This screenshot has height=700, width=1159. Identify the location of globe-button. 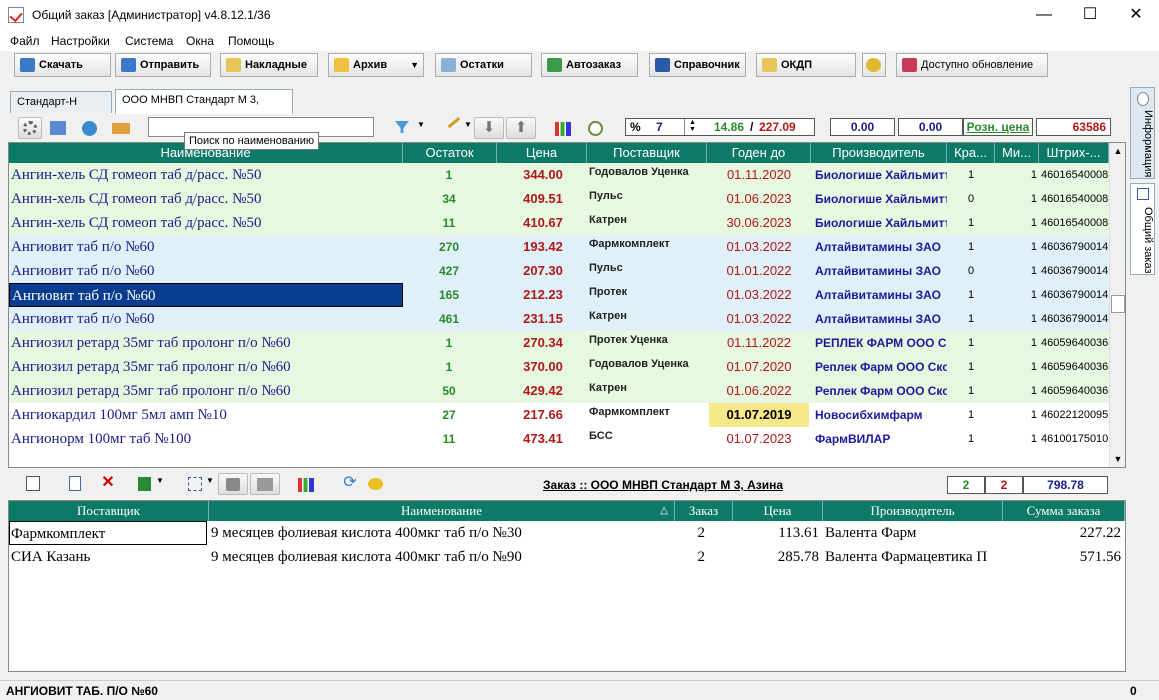
(90, 128).